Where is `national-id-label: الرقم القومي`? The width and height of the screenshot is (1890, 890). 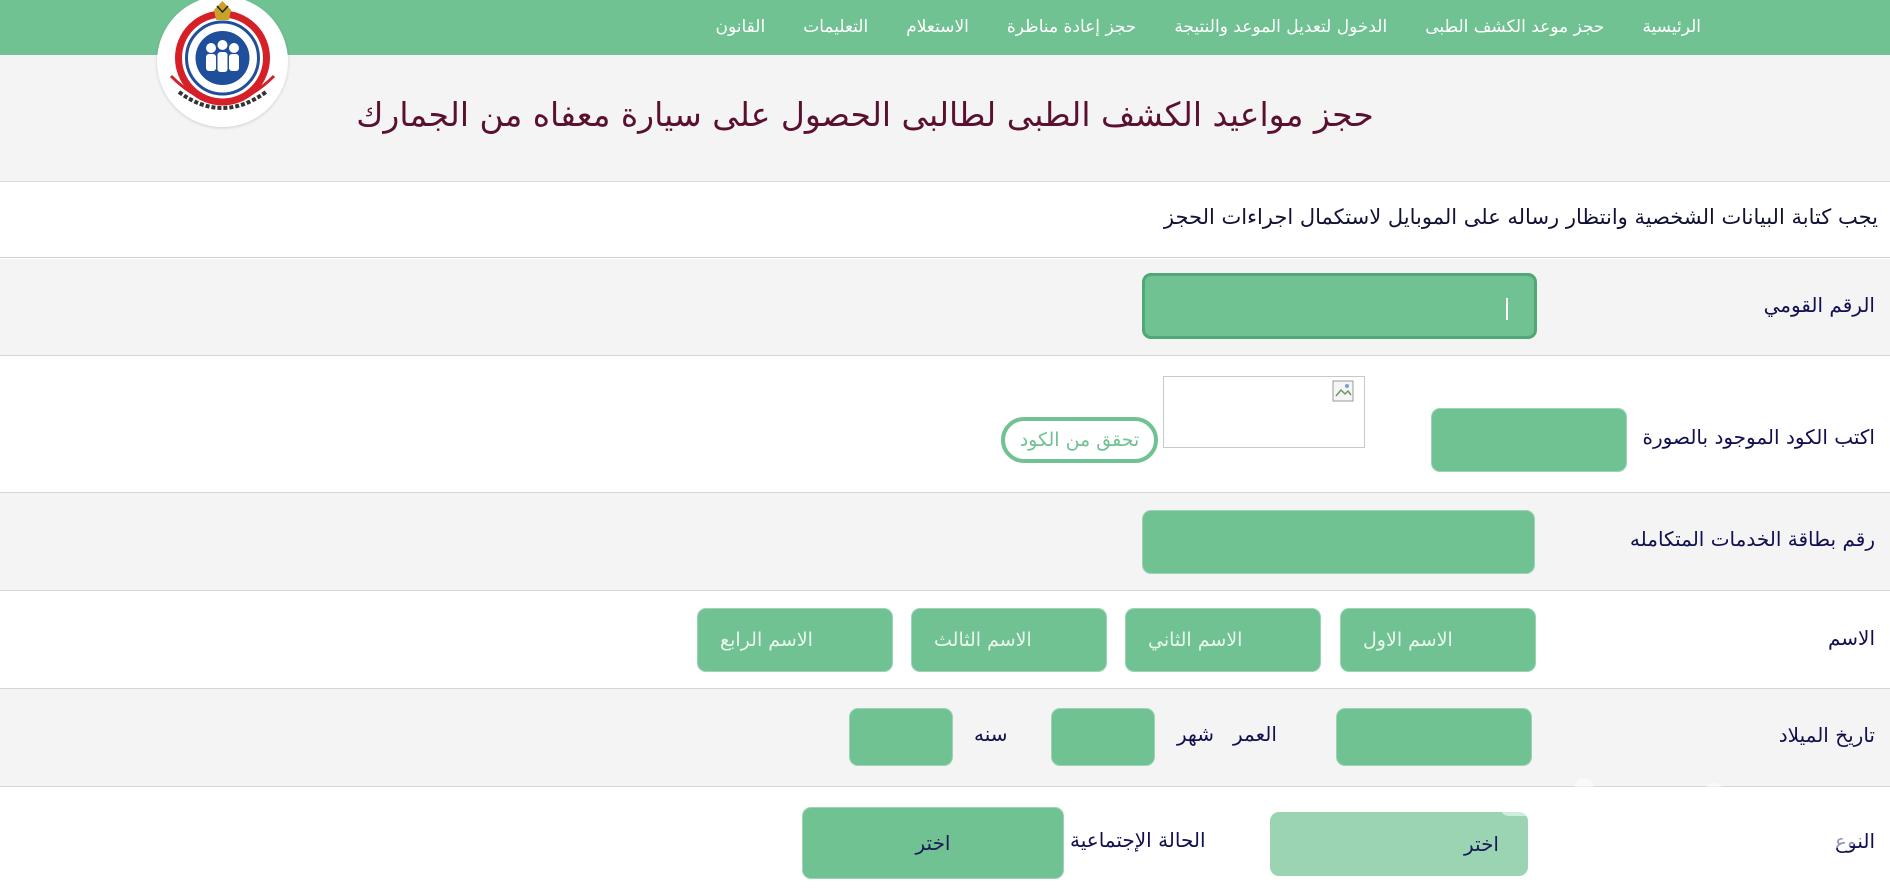 national-id-label: الرقم القومي is located at coordinates (1819, 305).